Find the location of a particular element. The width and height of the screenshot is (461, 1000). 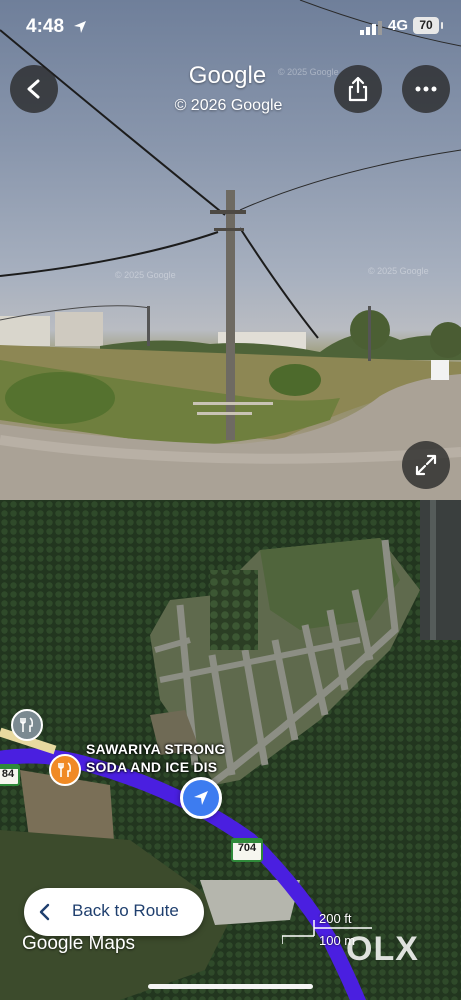

more-horizontal-icon is located at coordinates (426, 89).